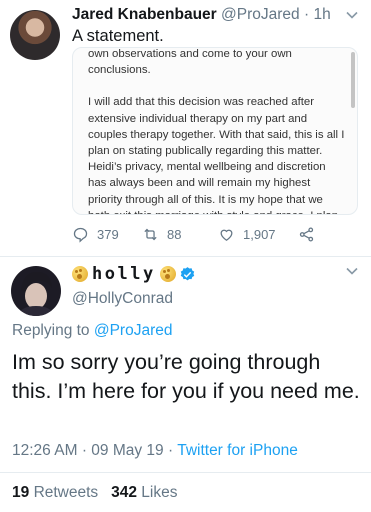  I want to click on tweet-date: 09 May 19, so click(127, 450).